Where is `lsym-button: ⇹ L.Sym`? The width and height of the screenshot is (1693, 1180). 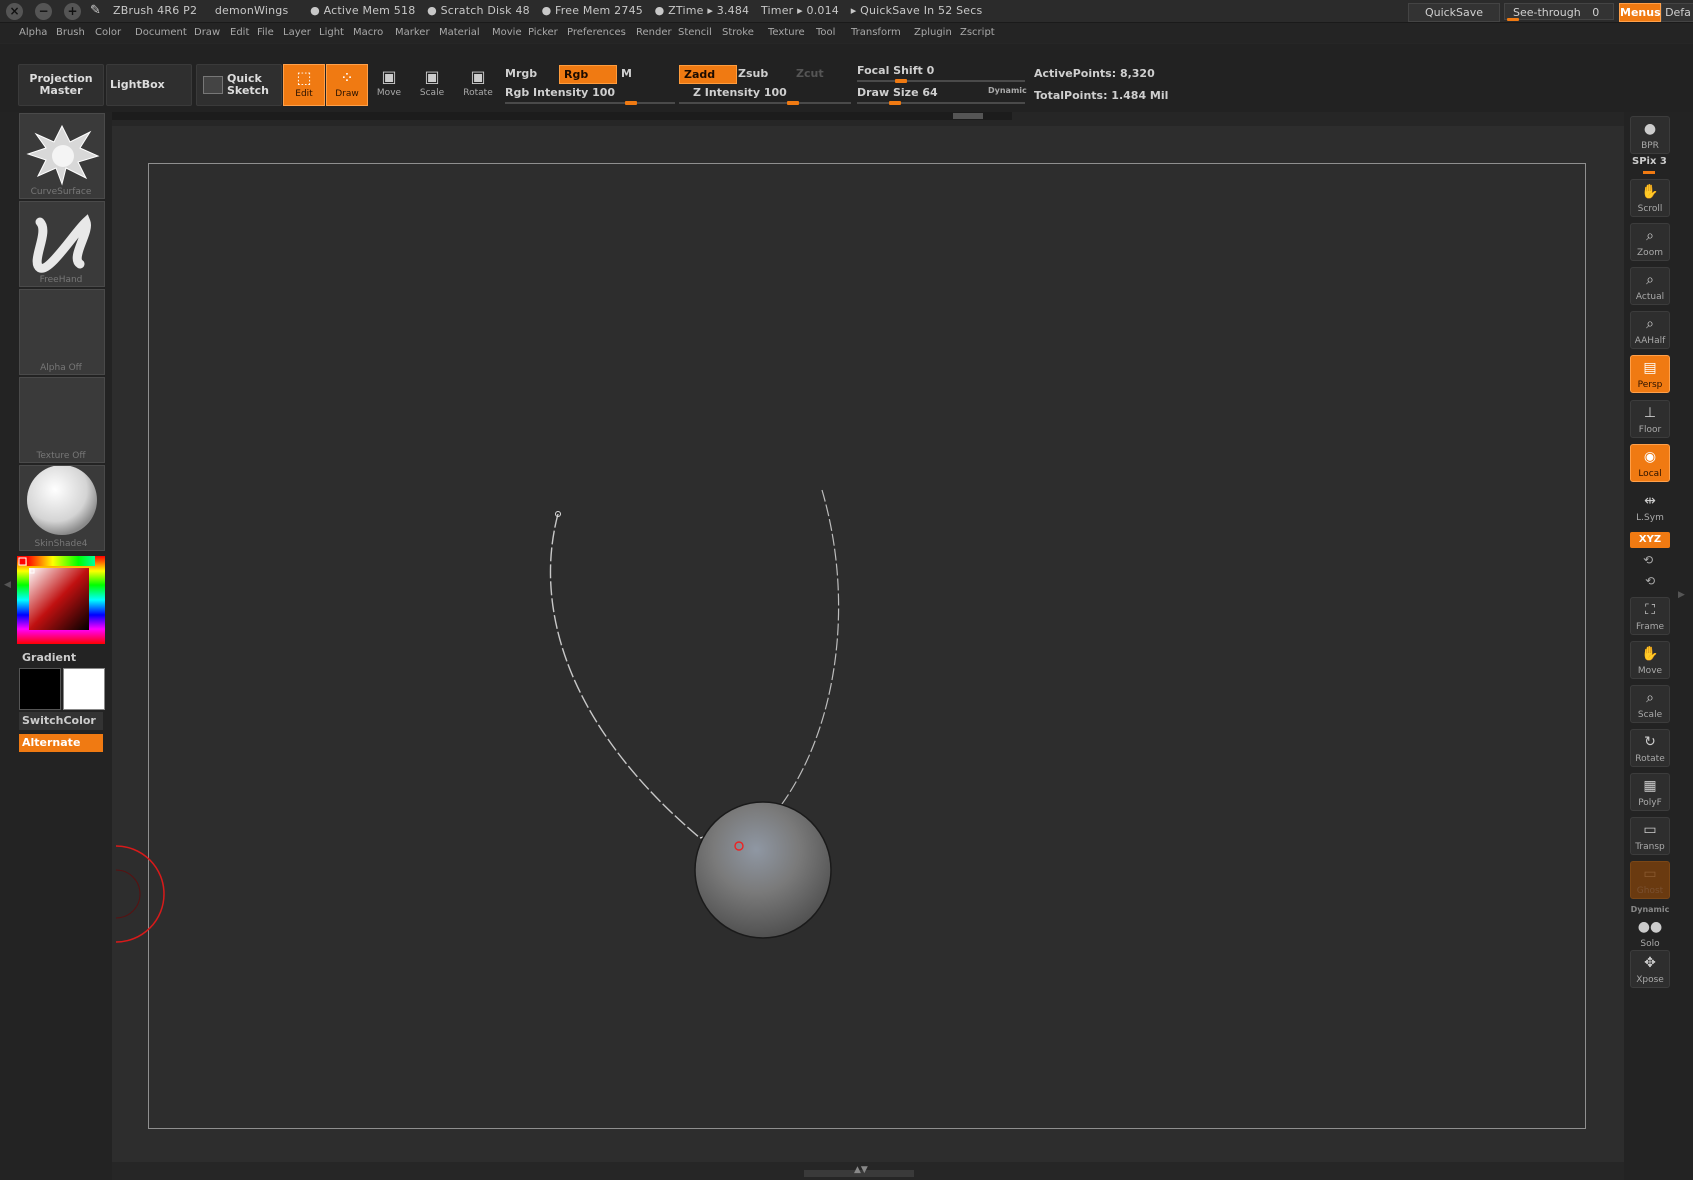
lsym-button: ⇹ L.Sym is located at coordinates (1650, 507).